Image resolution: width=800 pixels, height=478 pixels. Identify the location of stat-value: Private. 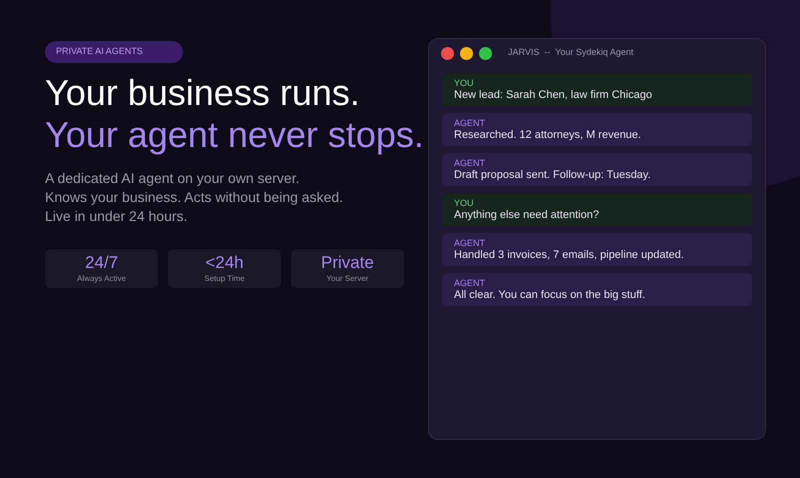
(347, 263).